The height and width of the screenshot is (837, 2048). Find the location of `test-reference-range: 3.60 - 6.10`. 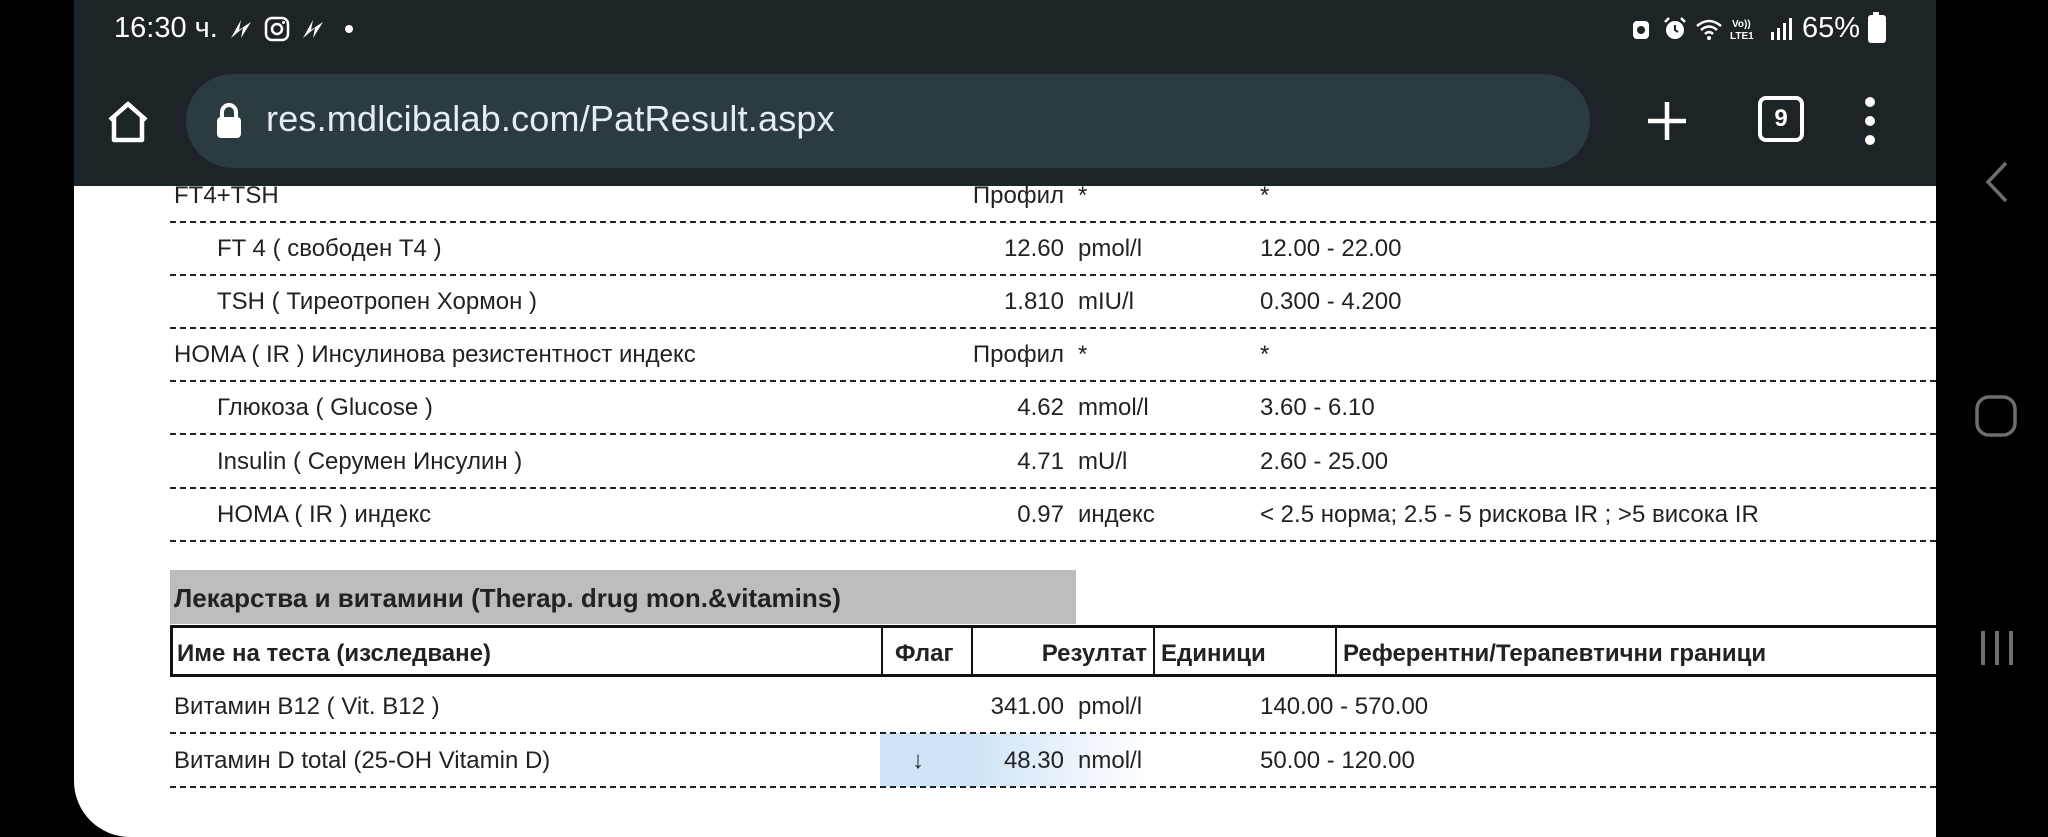

test-reference-range: 3.60 - 6.10 is located at coordinates (1317, 407).